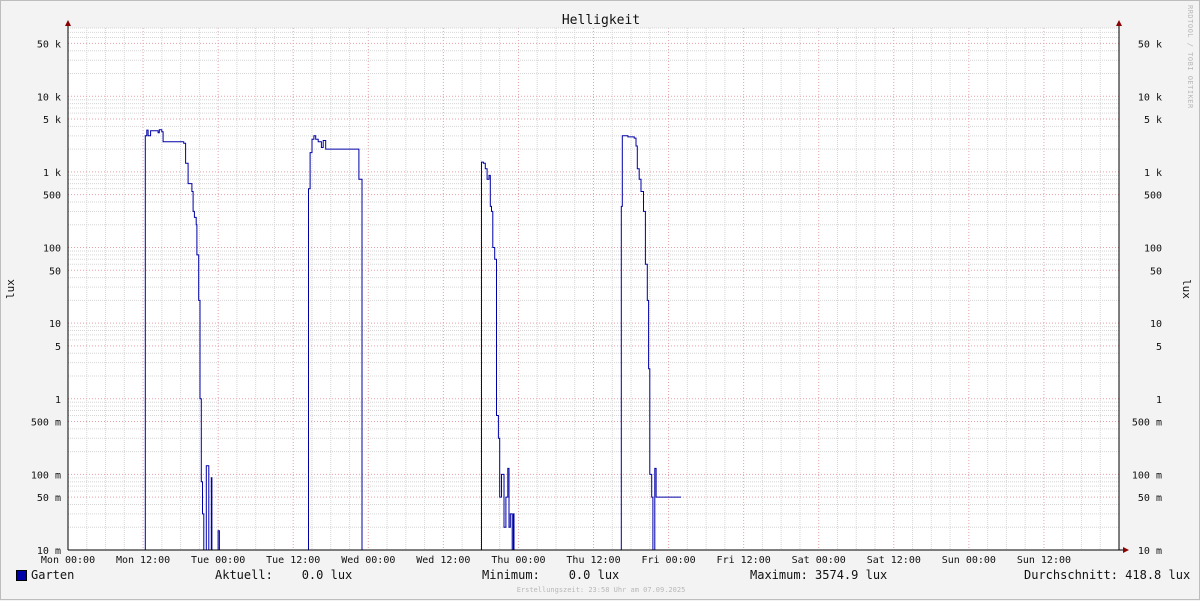 Image resolution: width=1200 pixels, height=601 pixels. What do you see at coordinates (1186, 289) in the screenshot?
I see `y-axis-label-right: lux` at bounding box center [1186, 289].